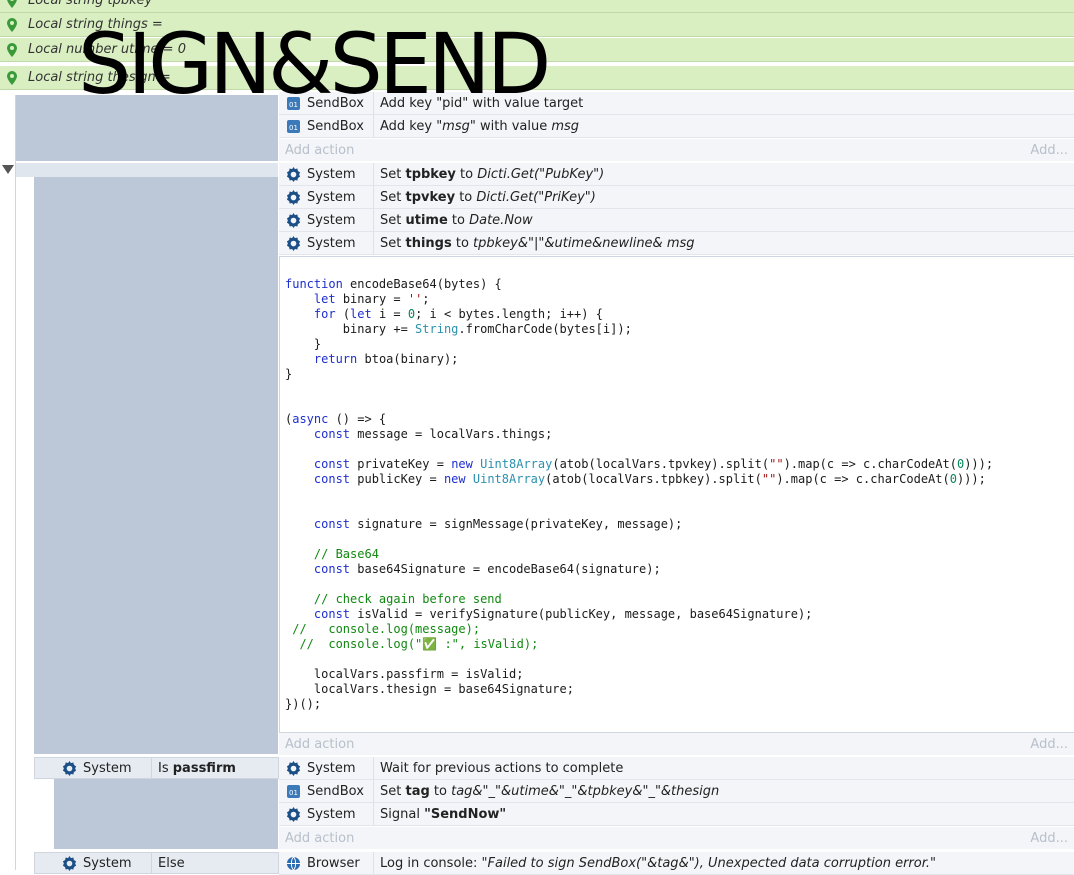 The width and height of the screenshot is (1074, 875). Describe the element at coordinates (8, 169) in the screenshot. I see `collapse-triangle-icon` at that location.